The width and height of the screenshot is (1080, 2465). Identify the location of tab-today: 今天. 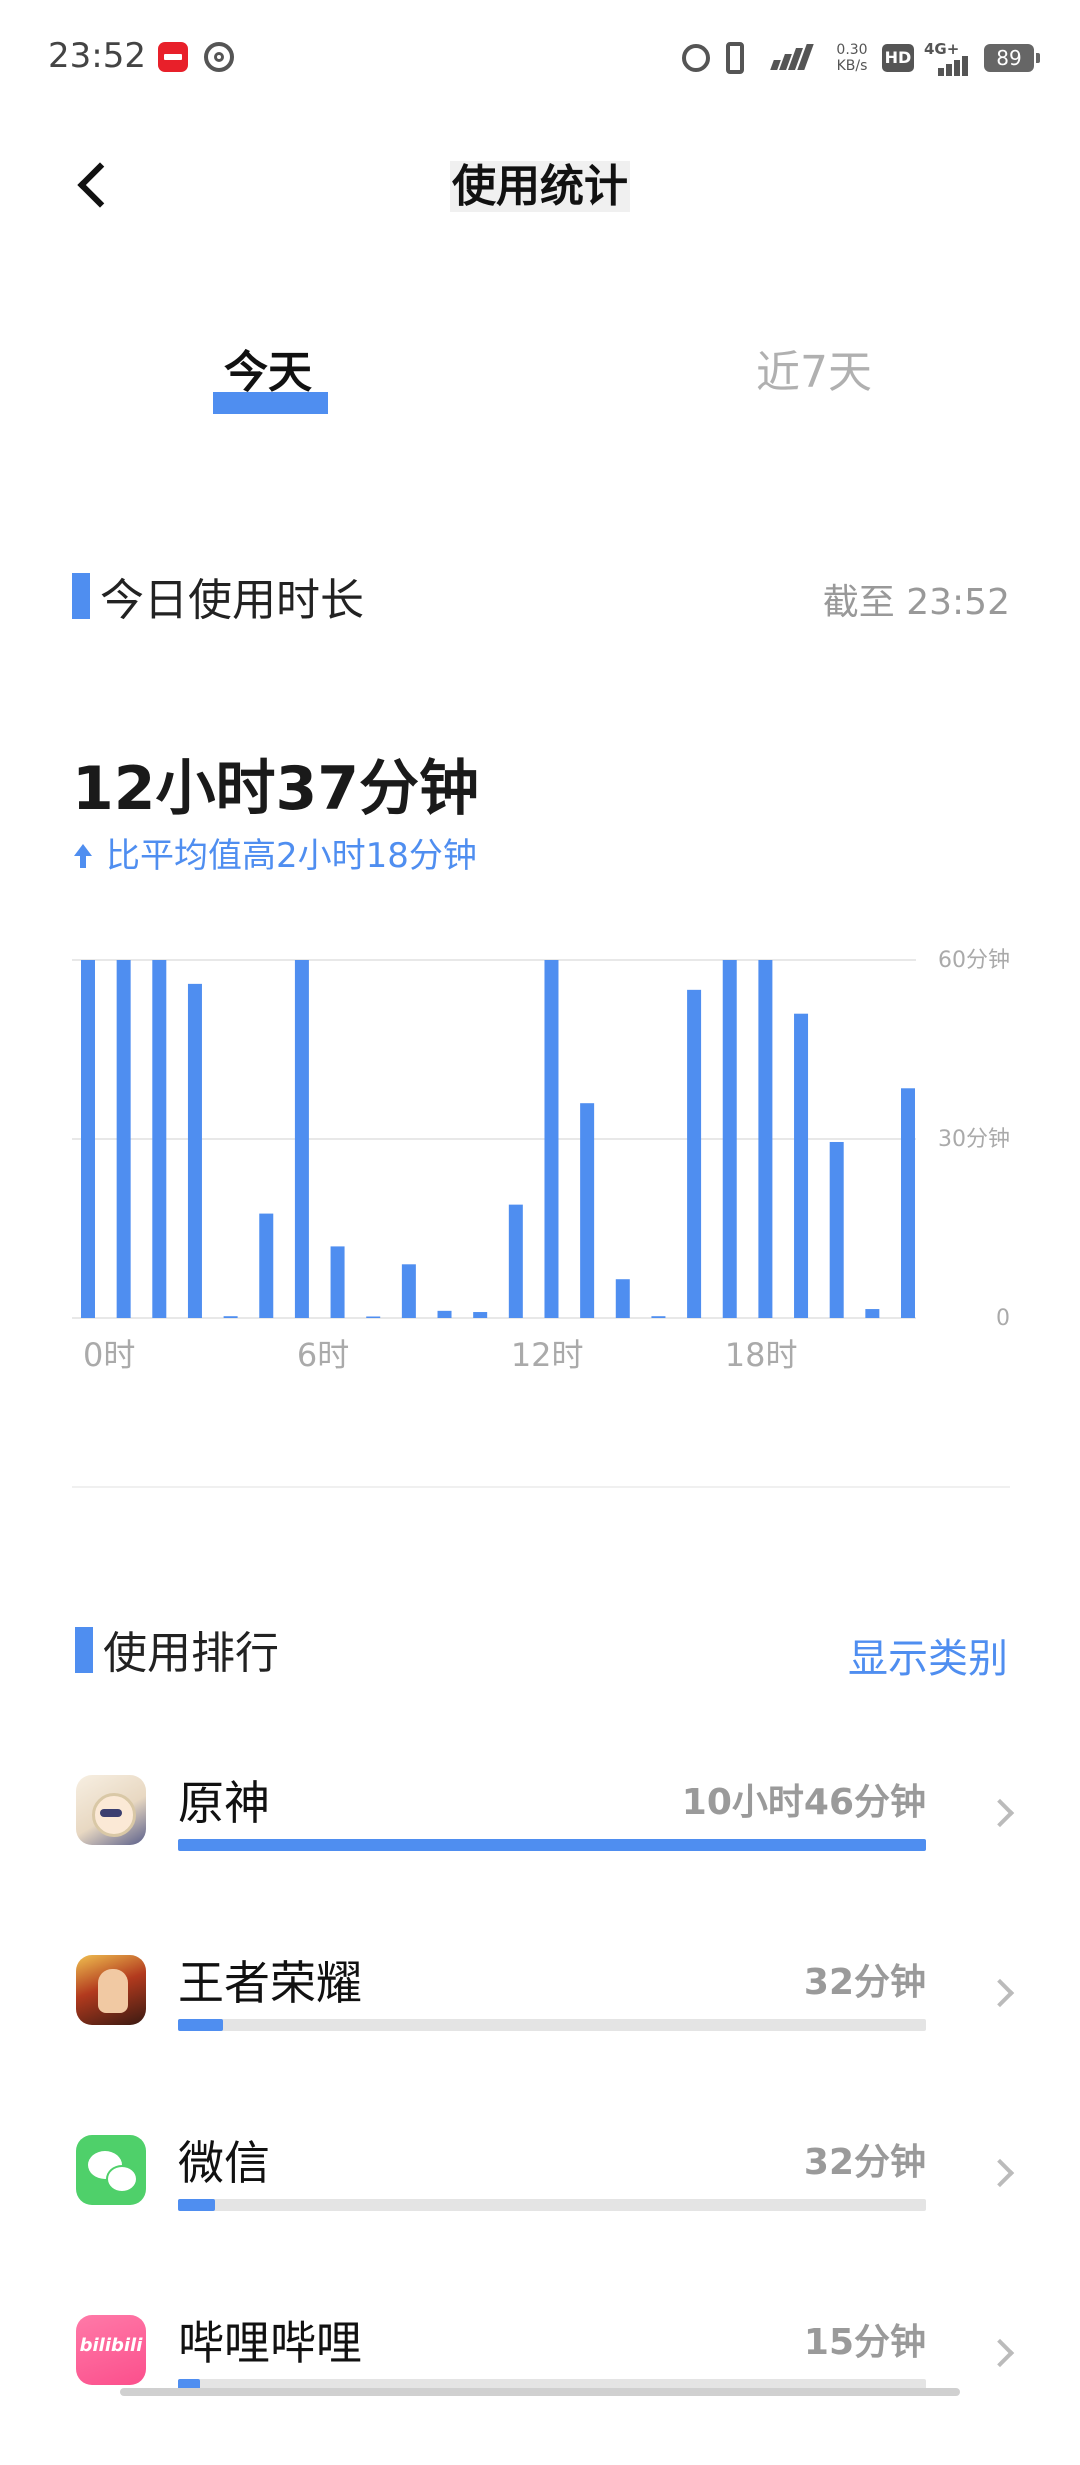
(268, 368).